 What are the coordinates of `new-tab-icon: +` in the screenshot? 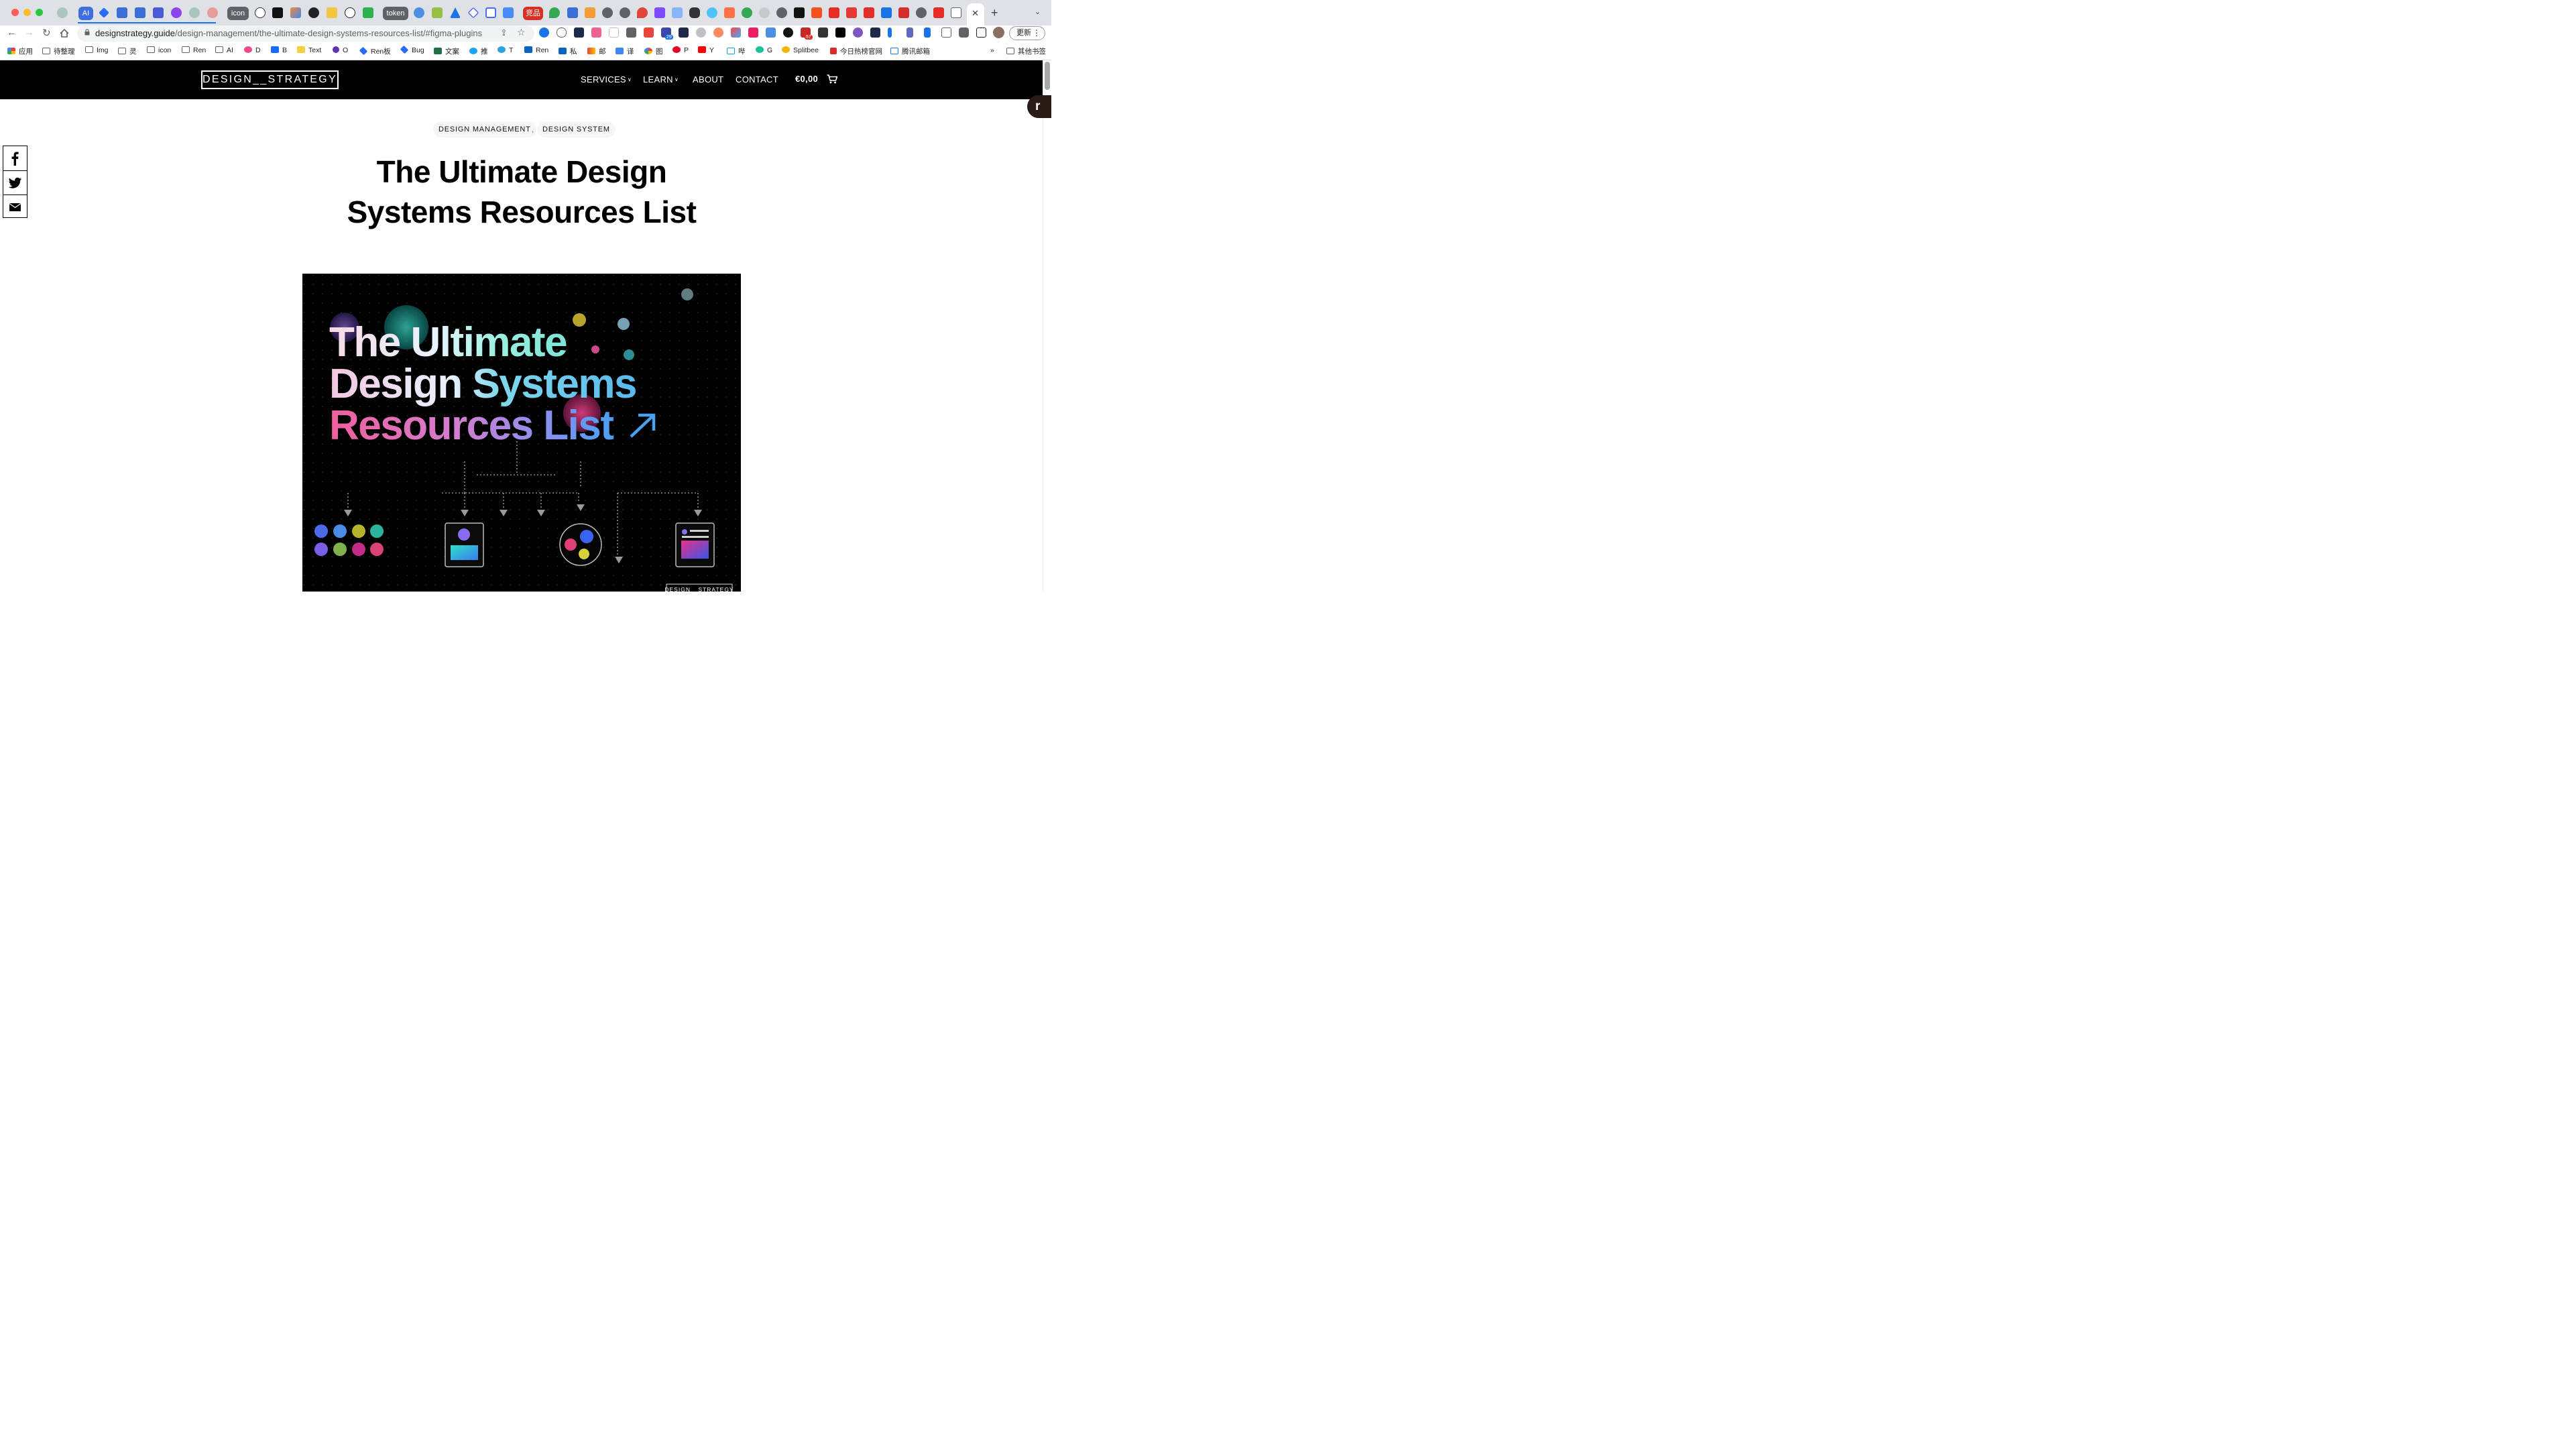 It's located at (994, 13).